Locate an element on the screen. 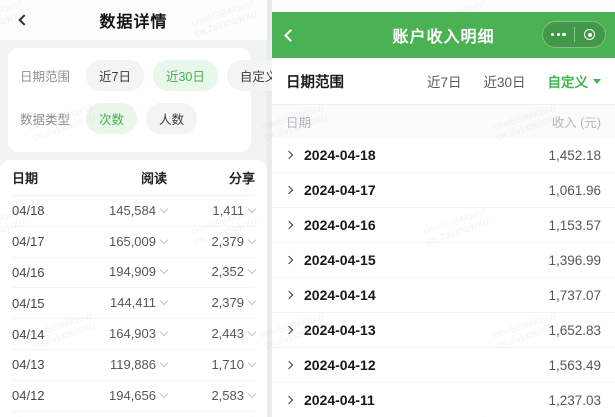 This screenshot has height=417, width=615. read-value-dropdown: 119,886 is located at coordinates (139, 364).